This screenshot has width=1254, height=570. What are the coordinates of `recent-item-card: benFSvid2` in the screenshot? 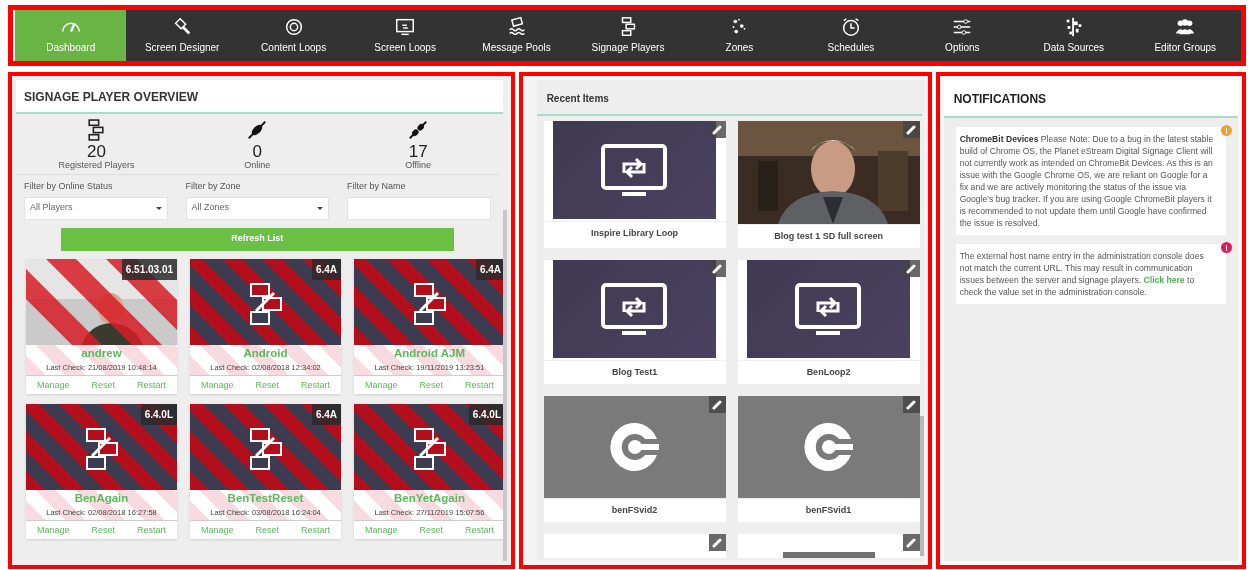 It's located at (634, 459).